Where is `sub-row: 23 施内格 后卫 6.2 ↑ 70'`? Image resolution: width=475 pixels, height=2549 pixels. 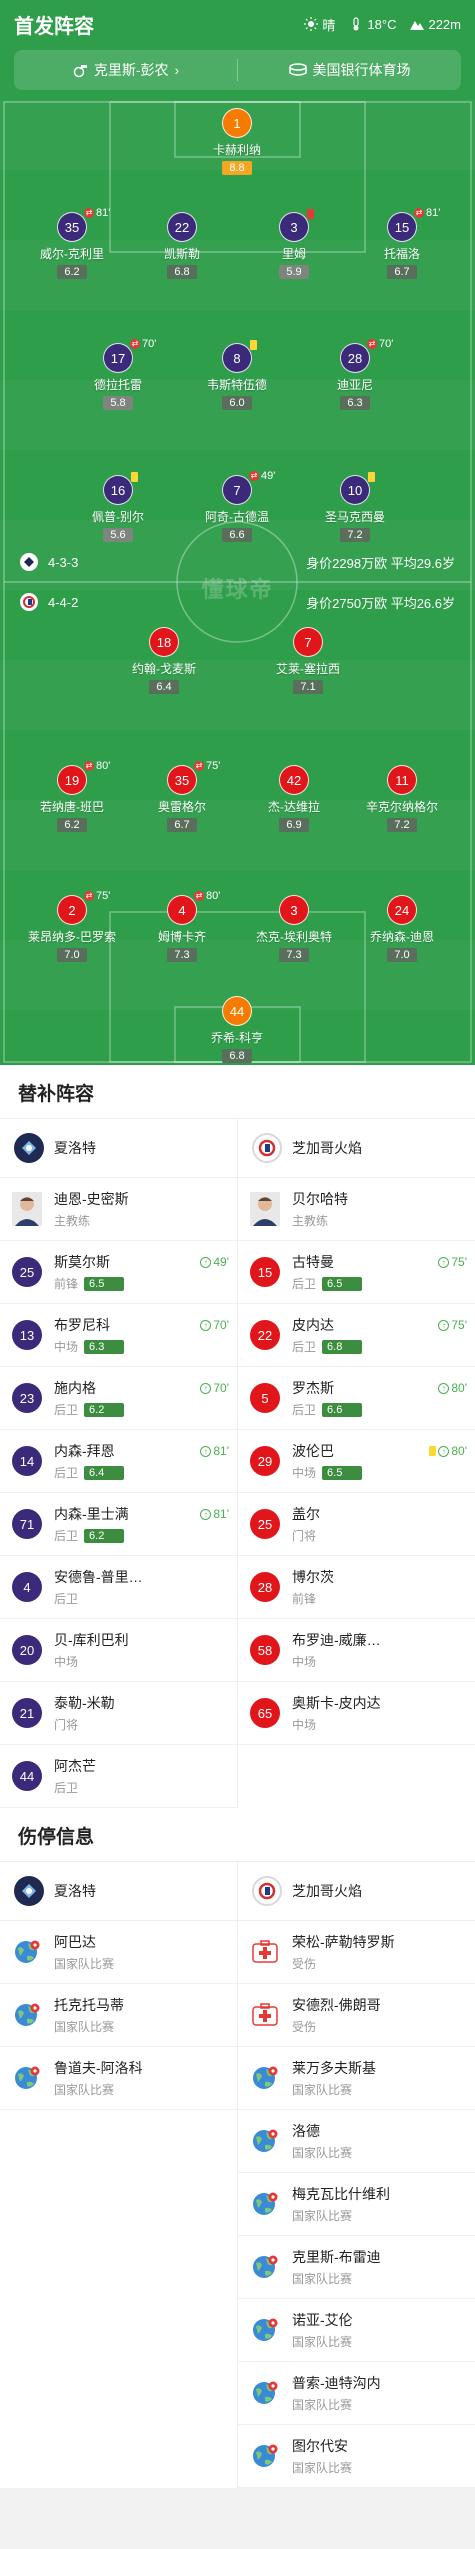 sub-row: 23 施内格 后卫 6.2 ↑ 70' is located at coordinates (118, 1398).